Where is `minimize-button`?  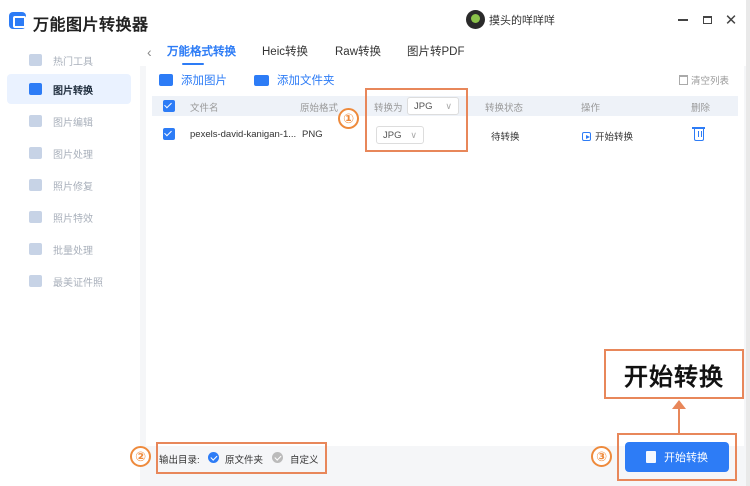 minimize-button is located at coordinates (683, 20).